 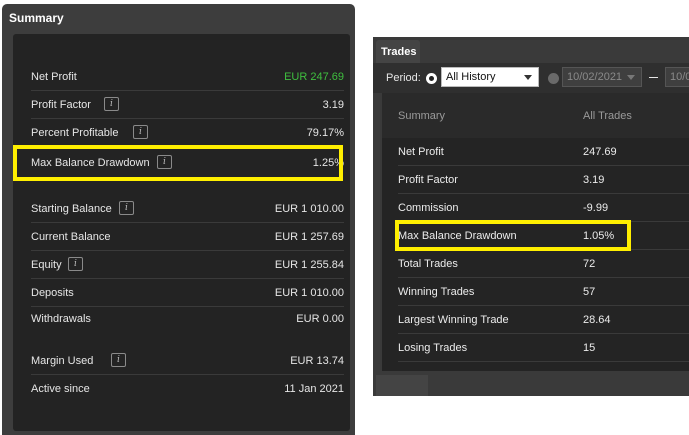 What do you see at coordinates (531, 383) in the screenshot?
I see `panel-footer` at bounding box center [531, 383].